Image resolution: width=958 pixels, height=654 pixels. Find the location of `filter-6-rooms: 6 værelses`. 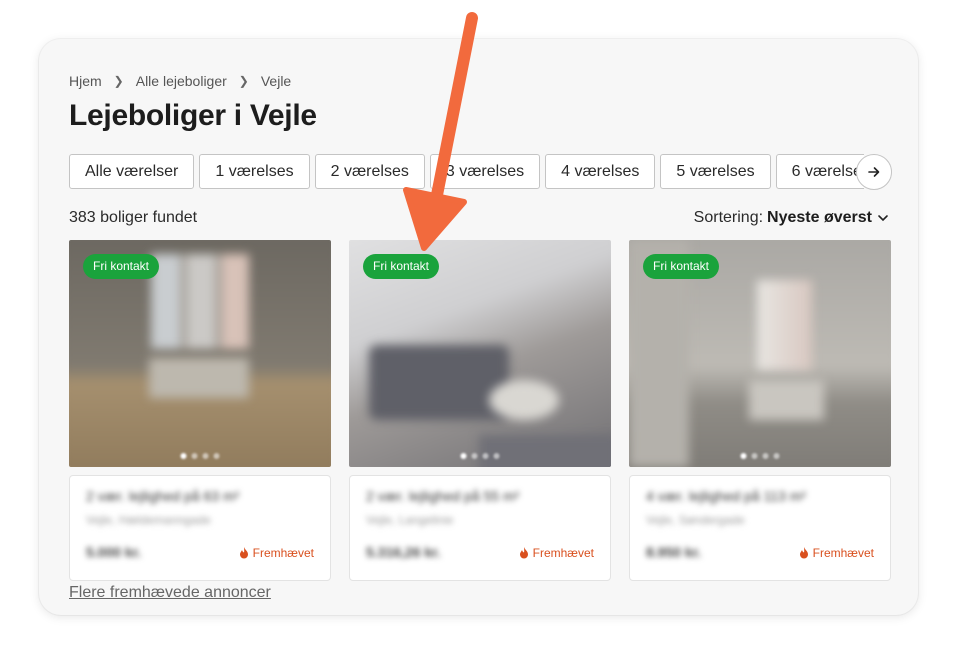

filter-6-rooms: 6 værelses is located at coordinates (819, 171).